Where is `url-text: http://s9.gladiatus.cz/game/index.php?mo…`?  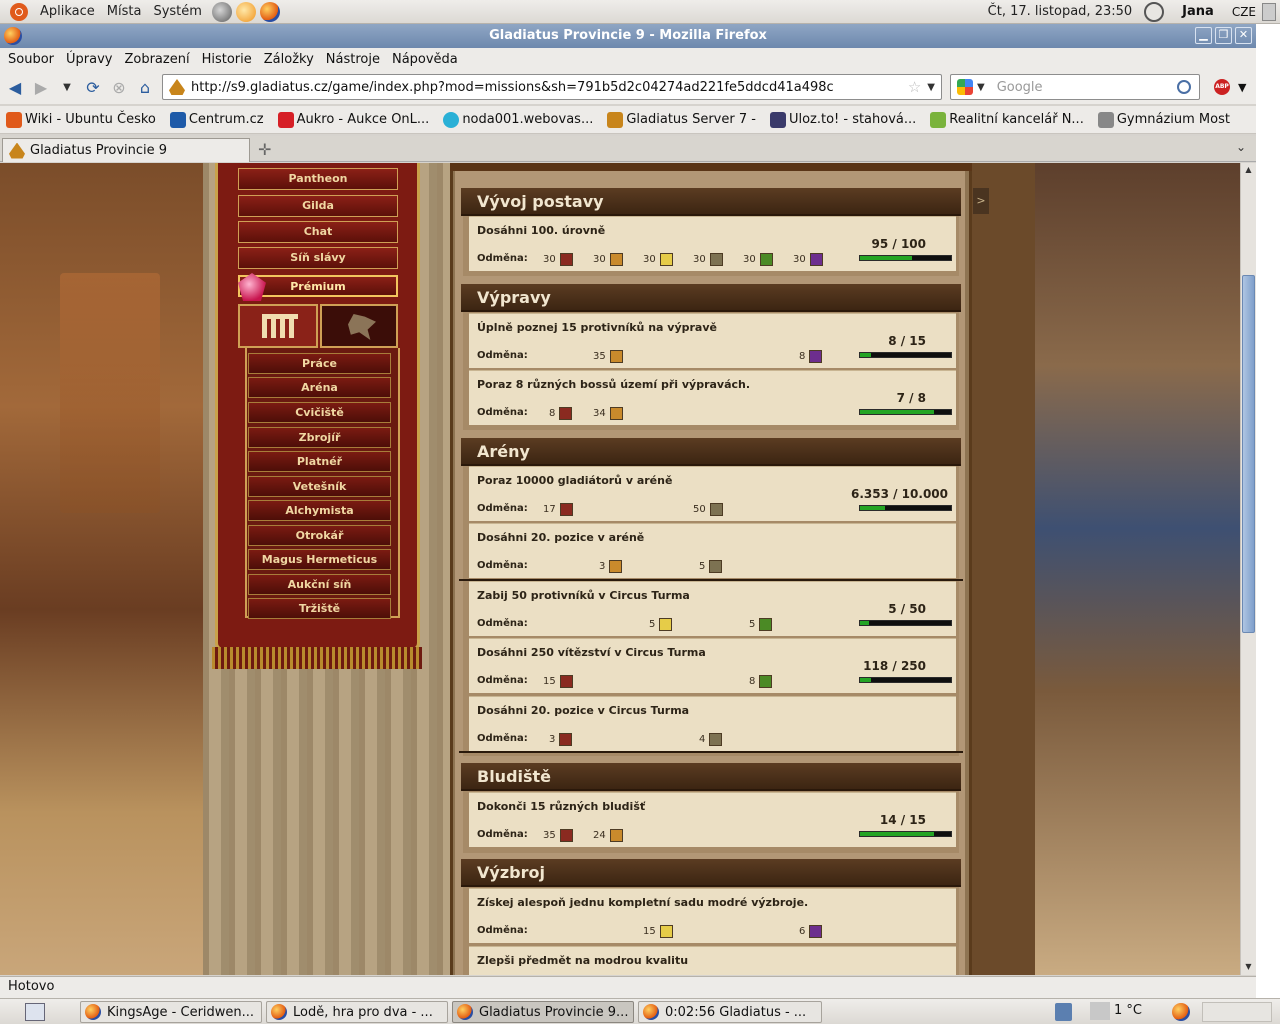
url-text: http://s9.gladiatus.cz/game/index.php?mo… is located at coordinates (549, 87).